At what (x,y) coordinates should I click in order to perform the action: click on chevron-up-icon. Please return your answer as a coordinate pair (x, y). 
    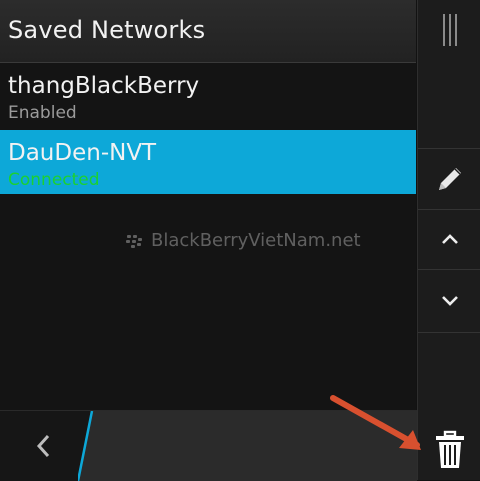
    Looking at the image, I should click on (449, 239).